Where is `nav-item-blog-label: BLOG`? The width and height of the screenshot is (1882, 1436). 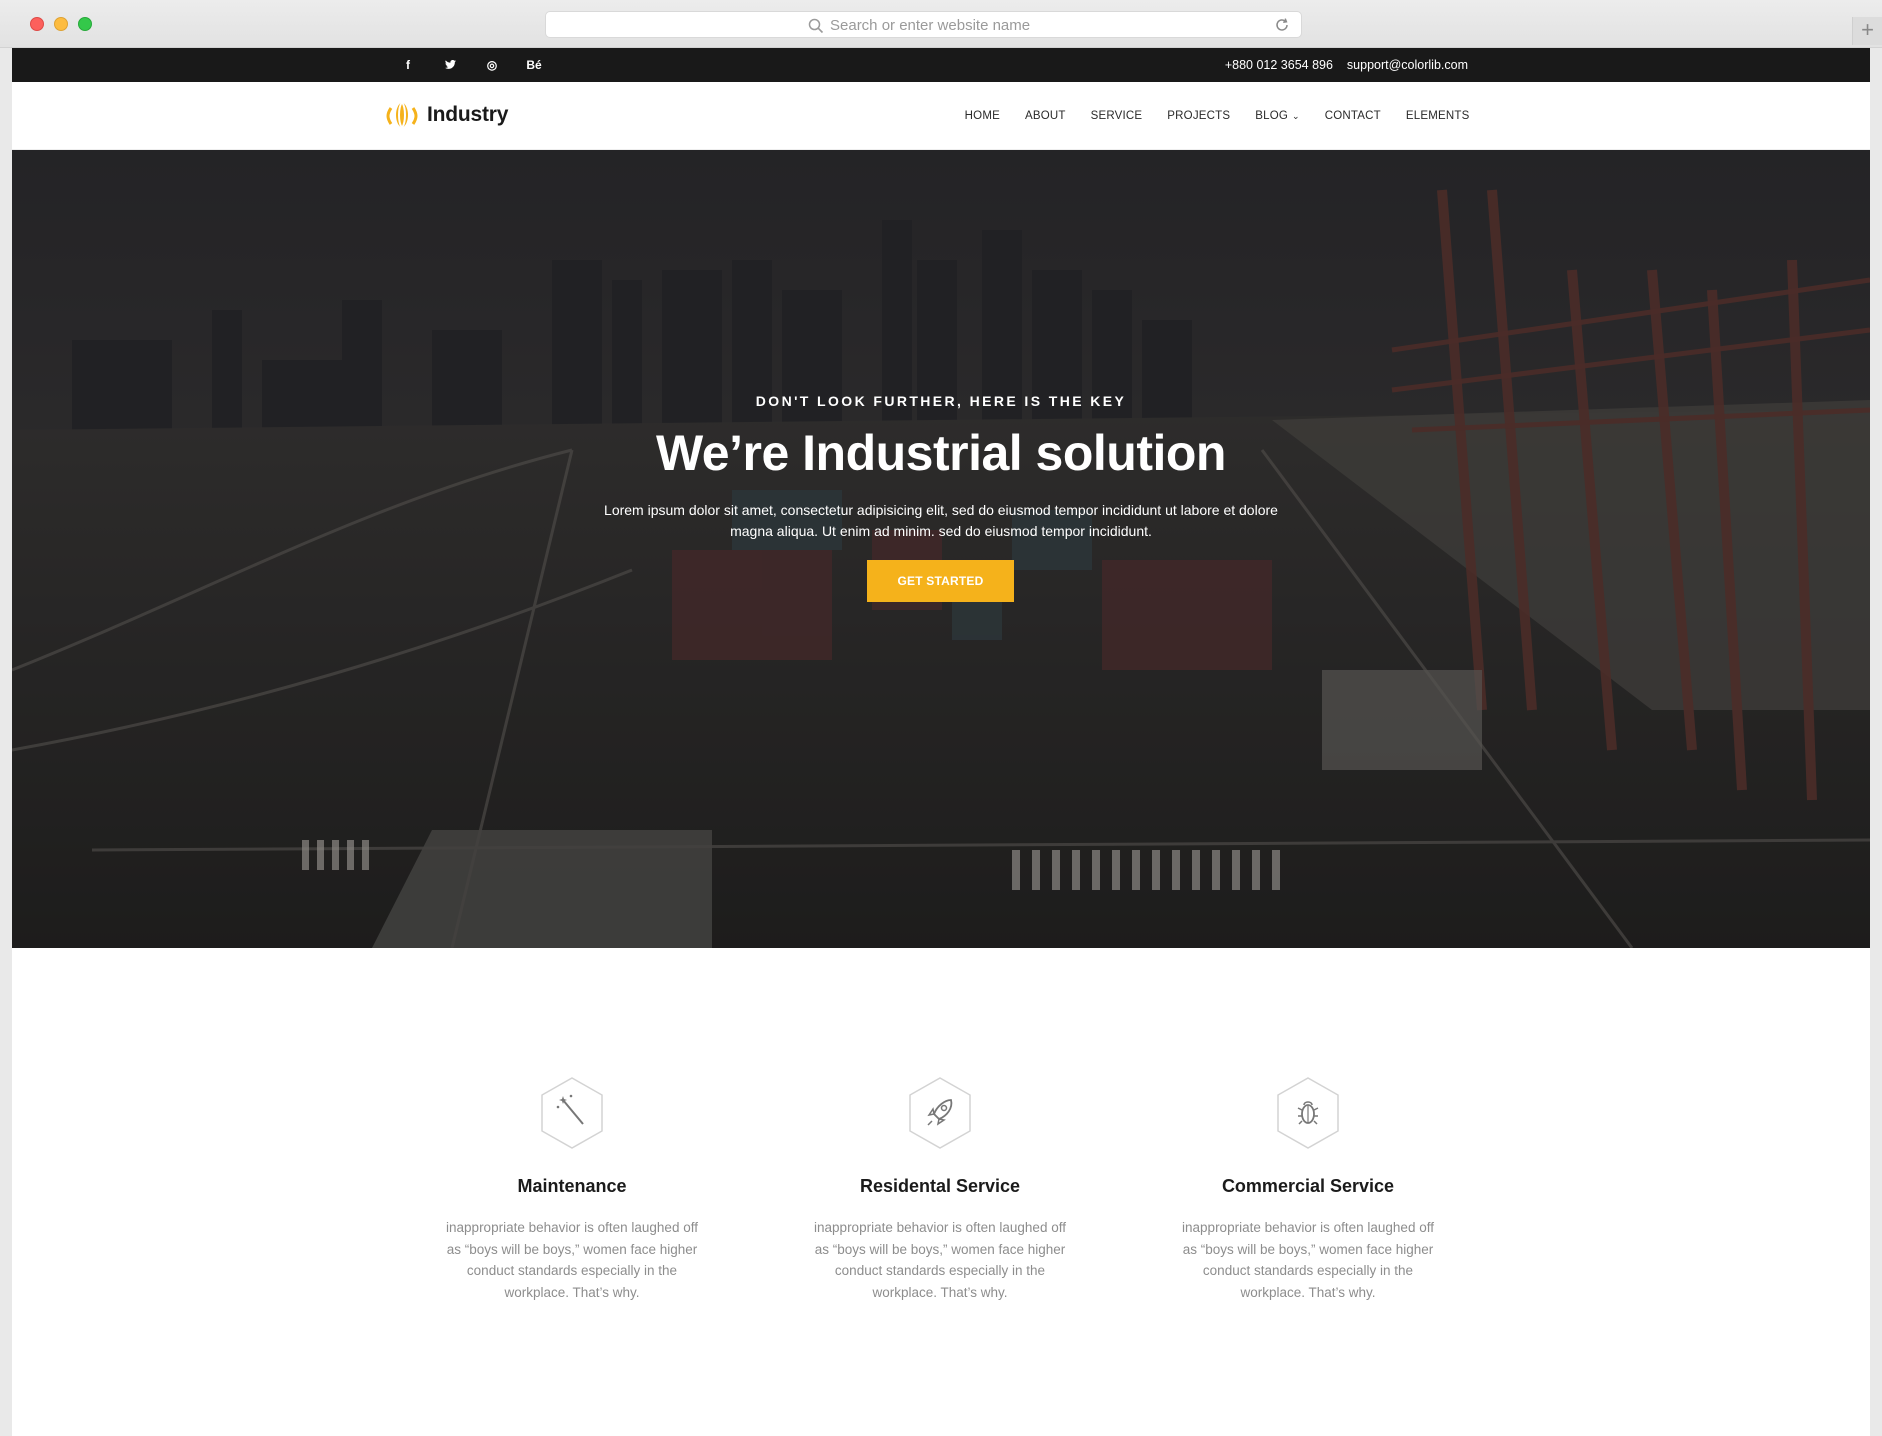
nav-item-blog-label: BLOG is located at coordinates (1272, 116).